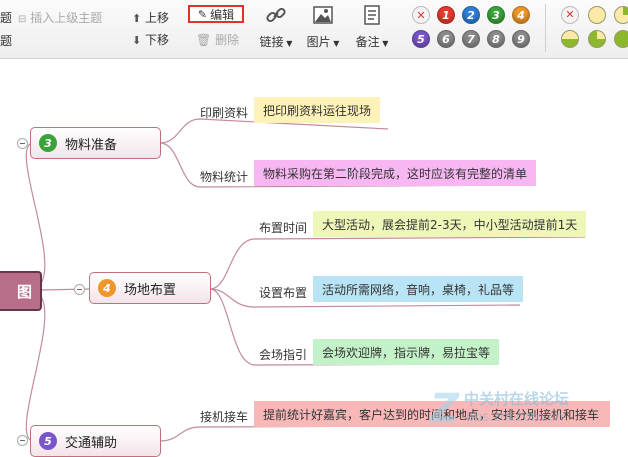 This screenshot has height=457, width=628. Describe the element at coordinates (372, 15) in the screenshot. I see `note-icon` at that location.